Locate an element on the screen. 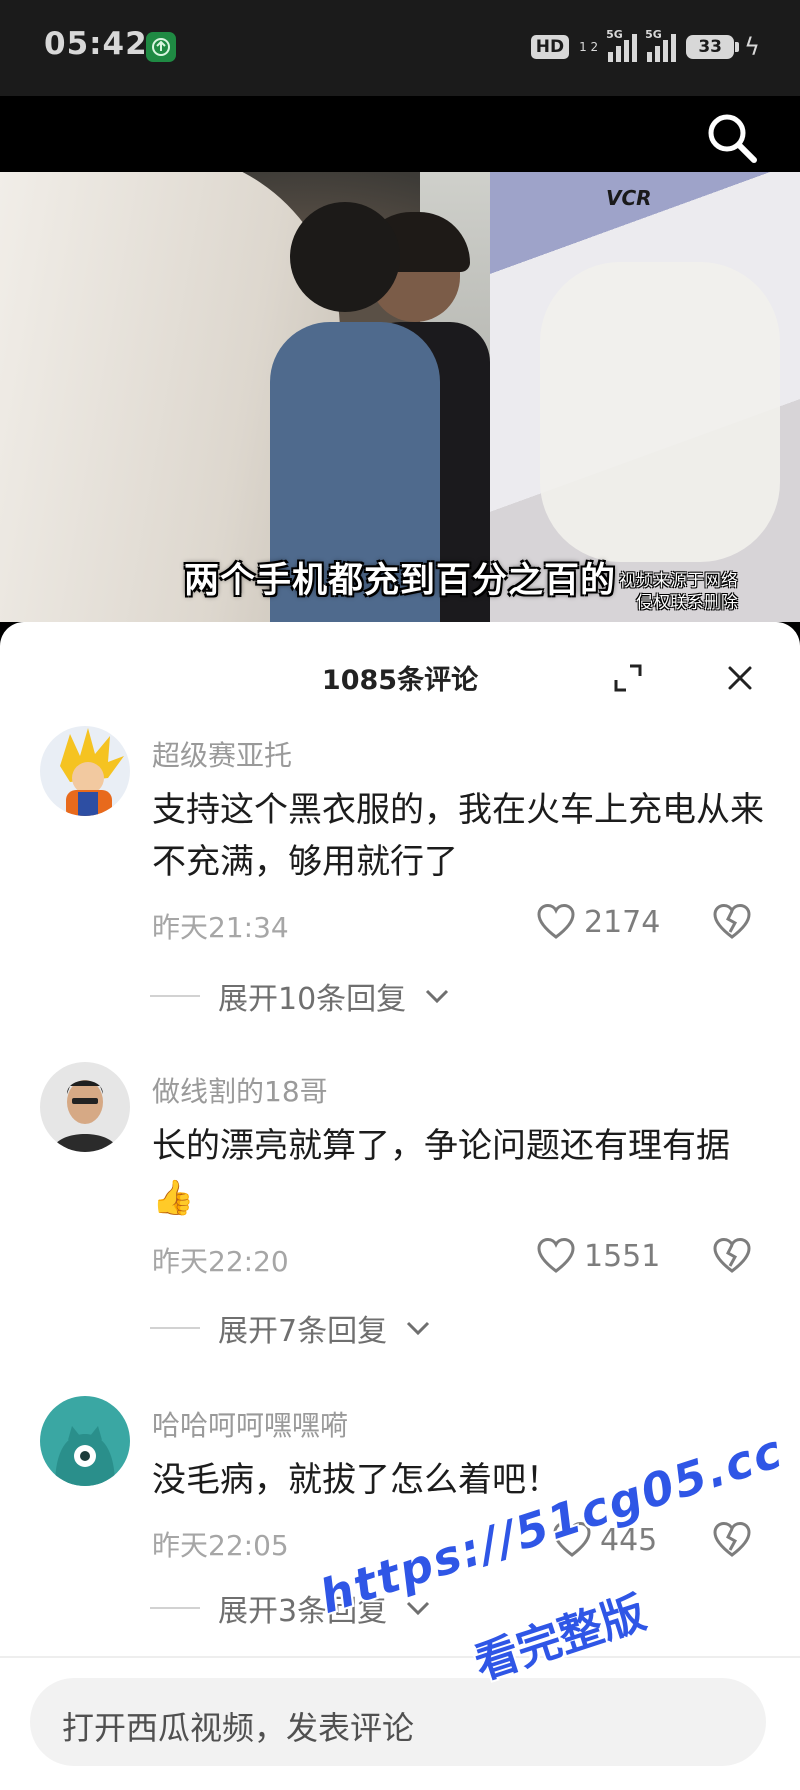  comment-time: 昨天22:05 is located at coordinates (220, 1545).